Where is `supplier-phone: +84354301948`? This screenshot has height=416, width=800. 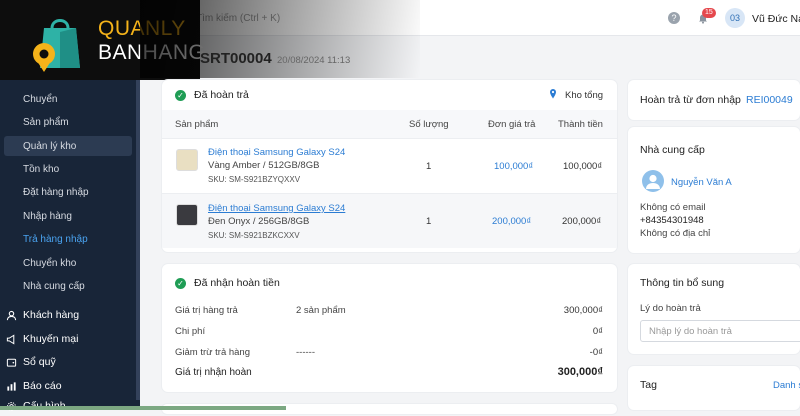
supplier-phone: +84354301948 is located at coordinates (672, 220).